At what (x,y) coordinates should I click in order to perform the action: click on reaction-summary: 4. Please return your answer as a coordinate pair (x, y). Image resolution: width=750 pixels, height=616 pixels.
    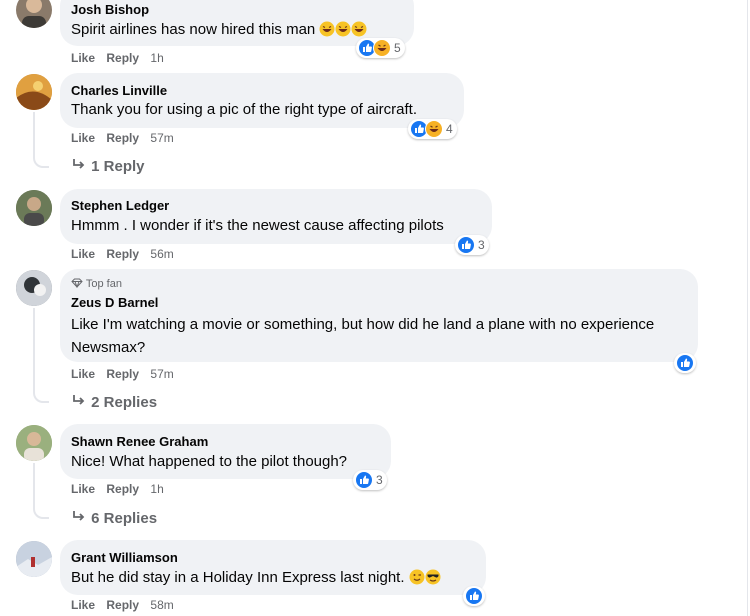
    Looking at the image, I should click on (432, 129).